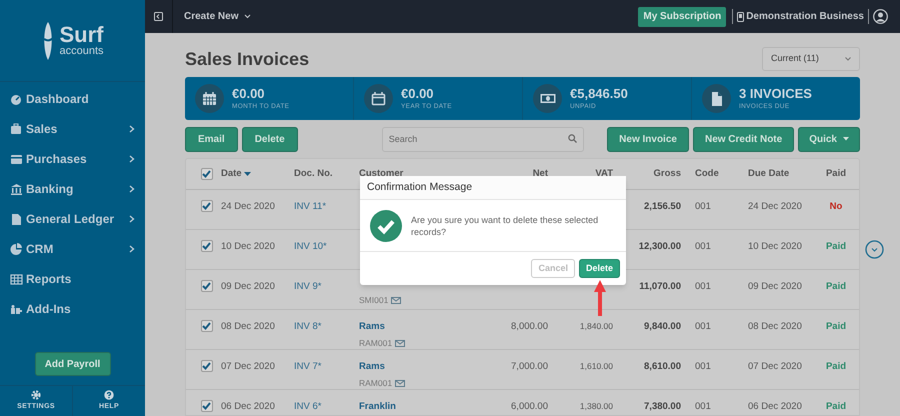 The image size is (900, 416). Describe the element at coordinates (660, 287) in the screenshot. I see `gross-cell-text: 11,070.00` at that location.